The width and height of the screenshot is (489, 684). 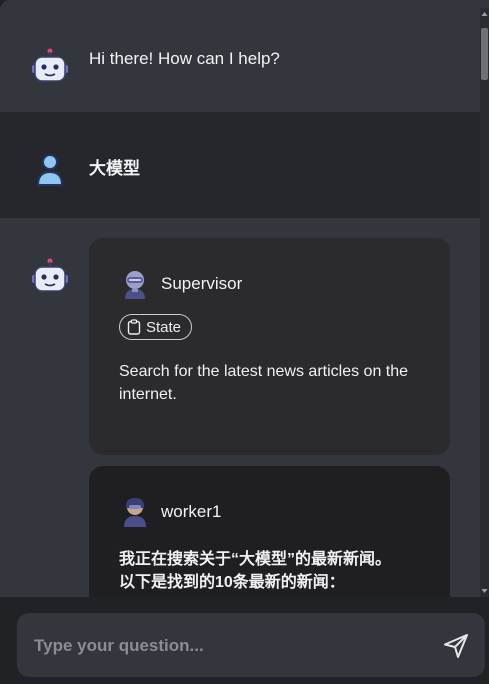 What do you see at coordinates (255, 559) in the screenshot?
I see `worker-text-line: 我正在搜索关于“大模型”的最新新闻。` at bounding box center [255, 559].